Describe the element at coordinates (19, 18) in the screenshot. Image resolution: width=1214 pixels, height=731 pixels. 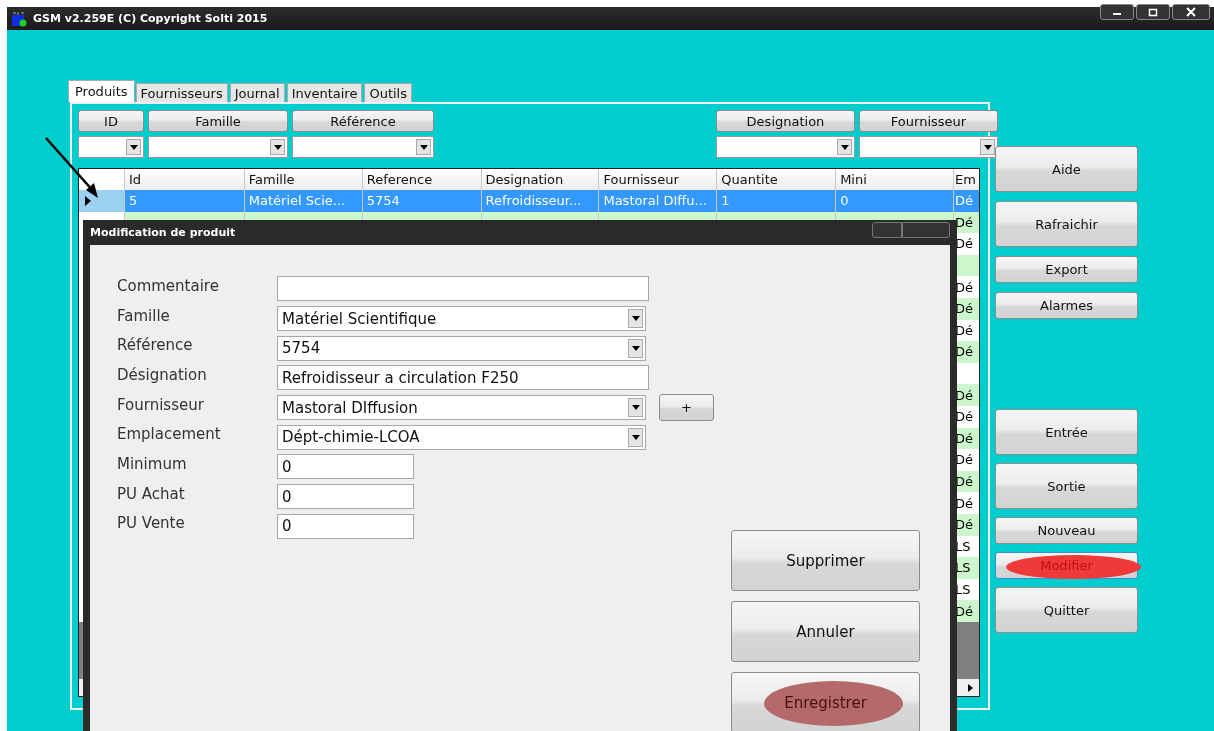
I see `app-icon` at that location.